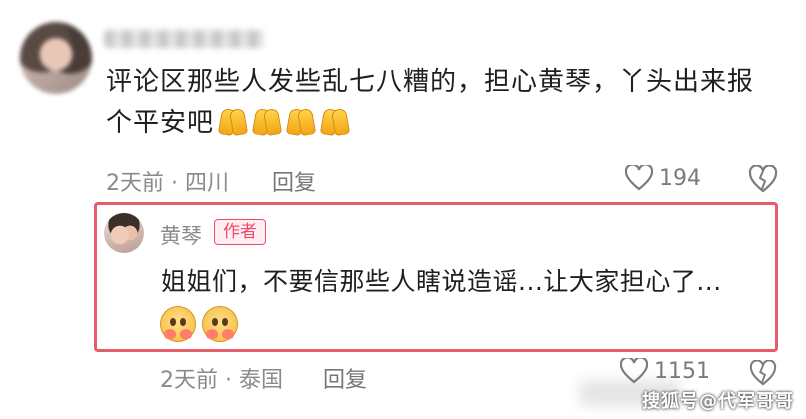  Describe the element at coordinates (56, 58) in the screenshot. I see `commenter-avatar` at that location.